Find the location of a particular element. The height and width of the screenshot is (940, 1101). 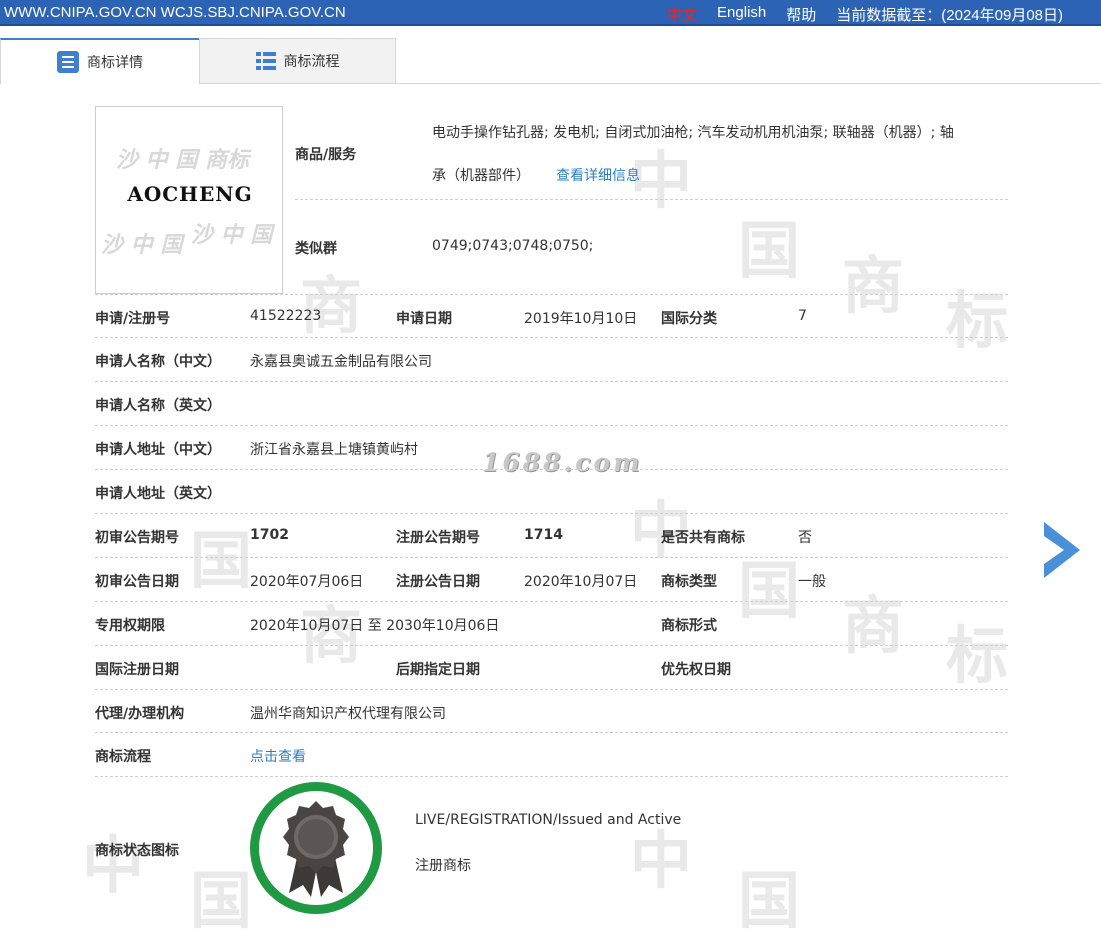

tm-type-value: 一般 is located at coordinates (812, 582).